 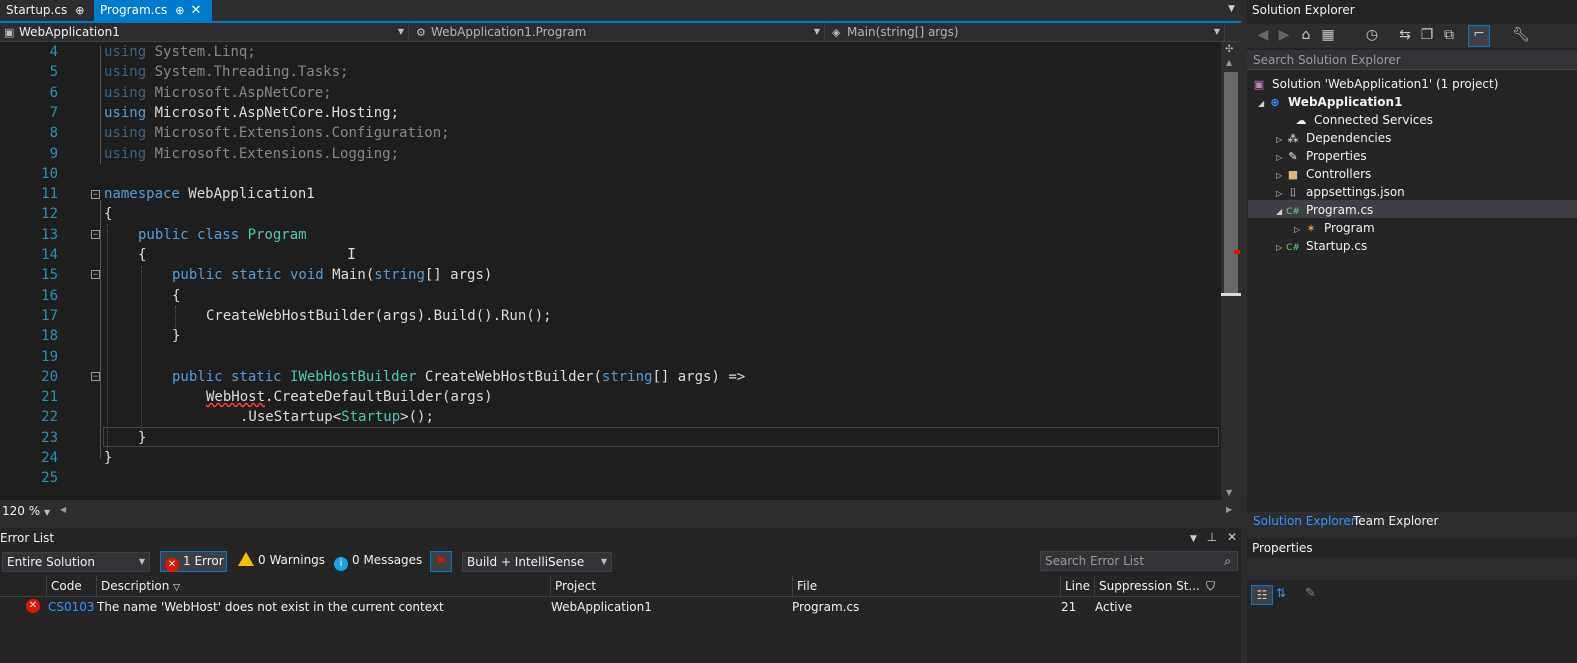 I want to click on error-squiggle: WebHost, so click(x=235, y=397).